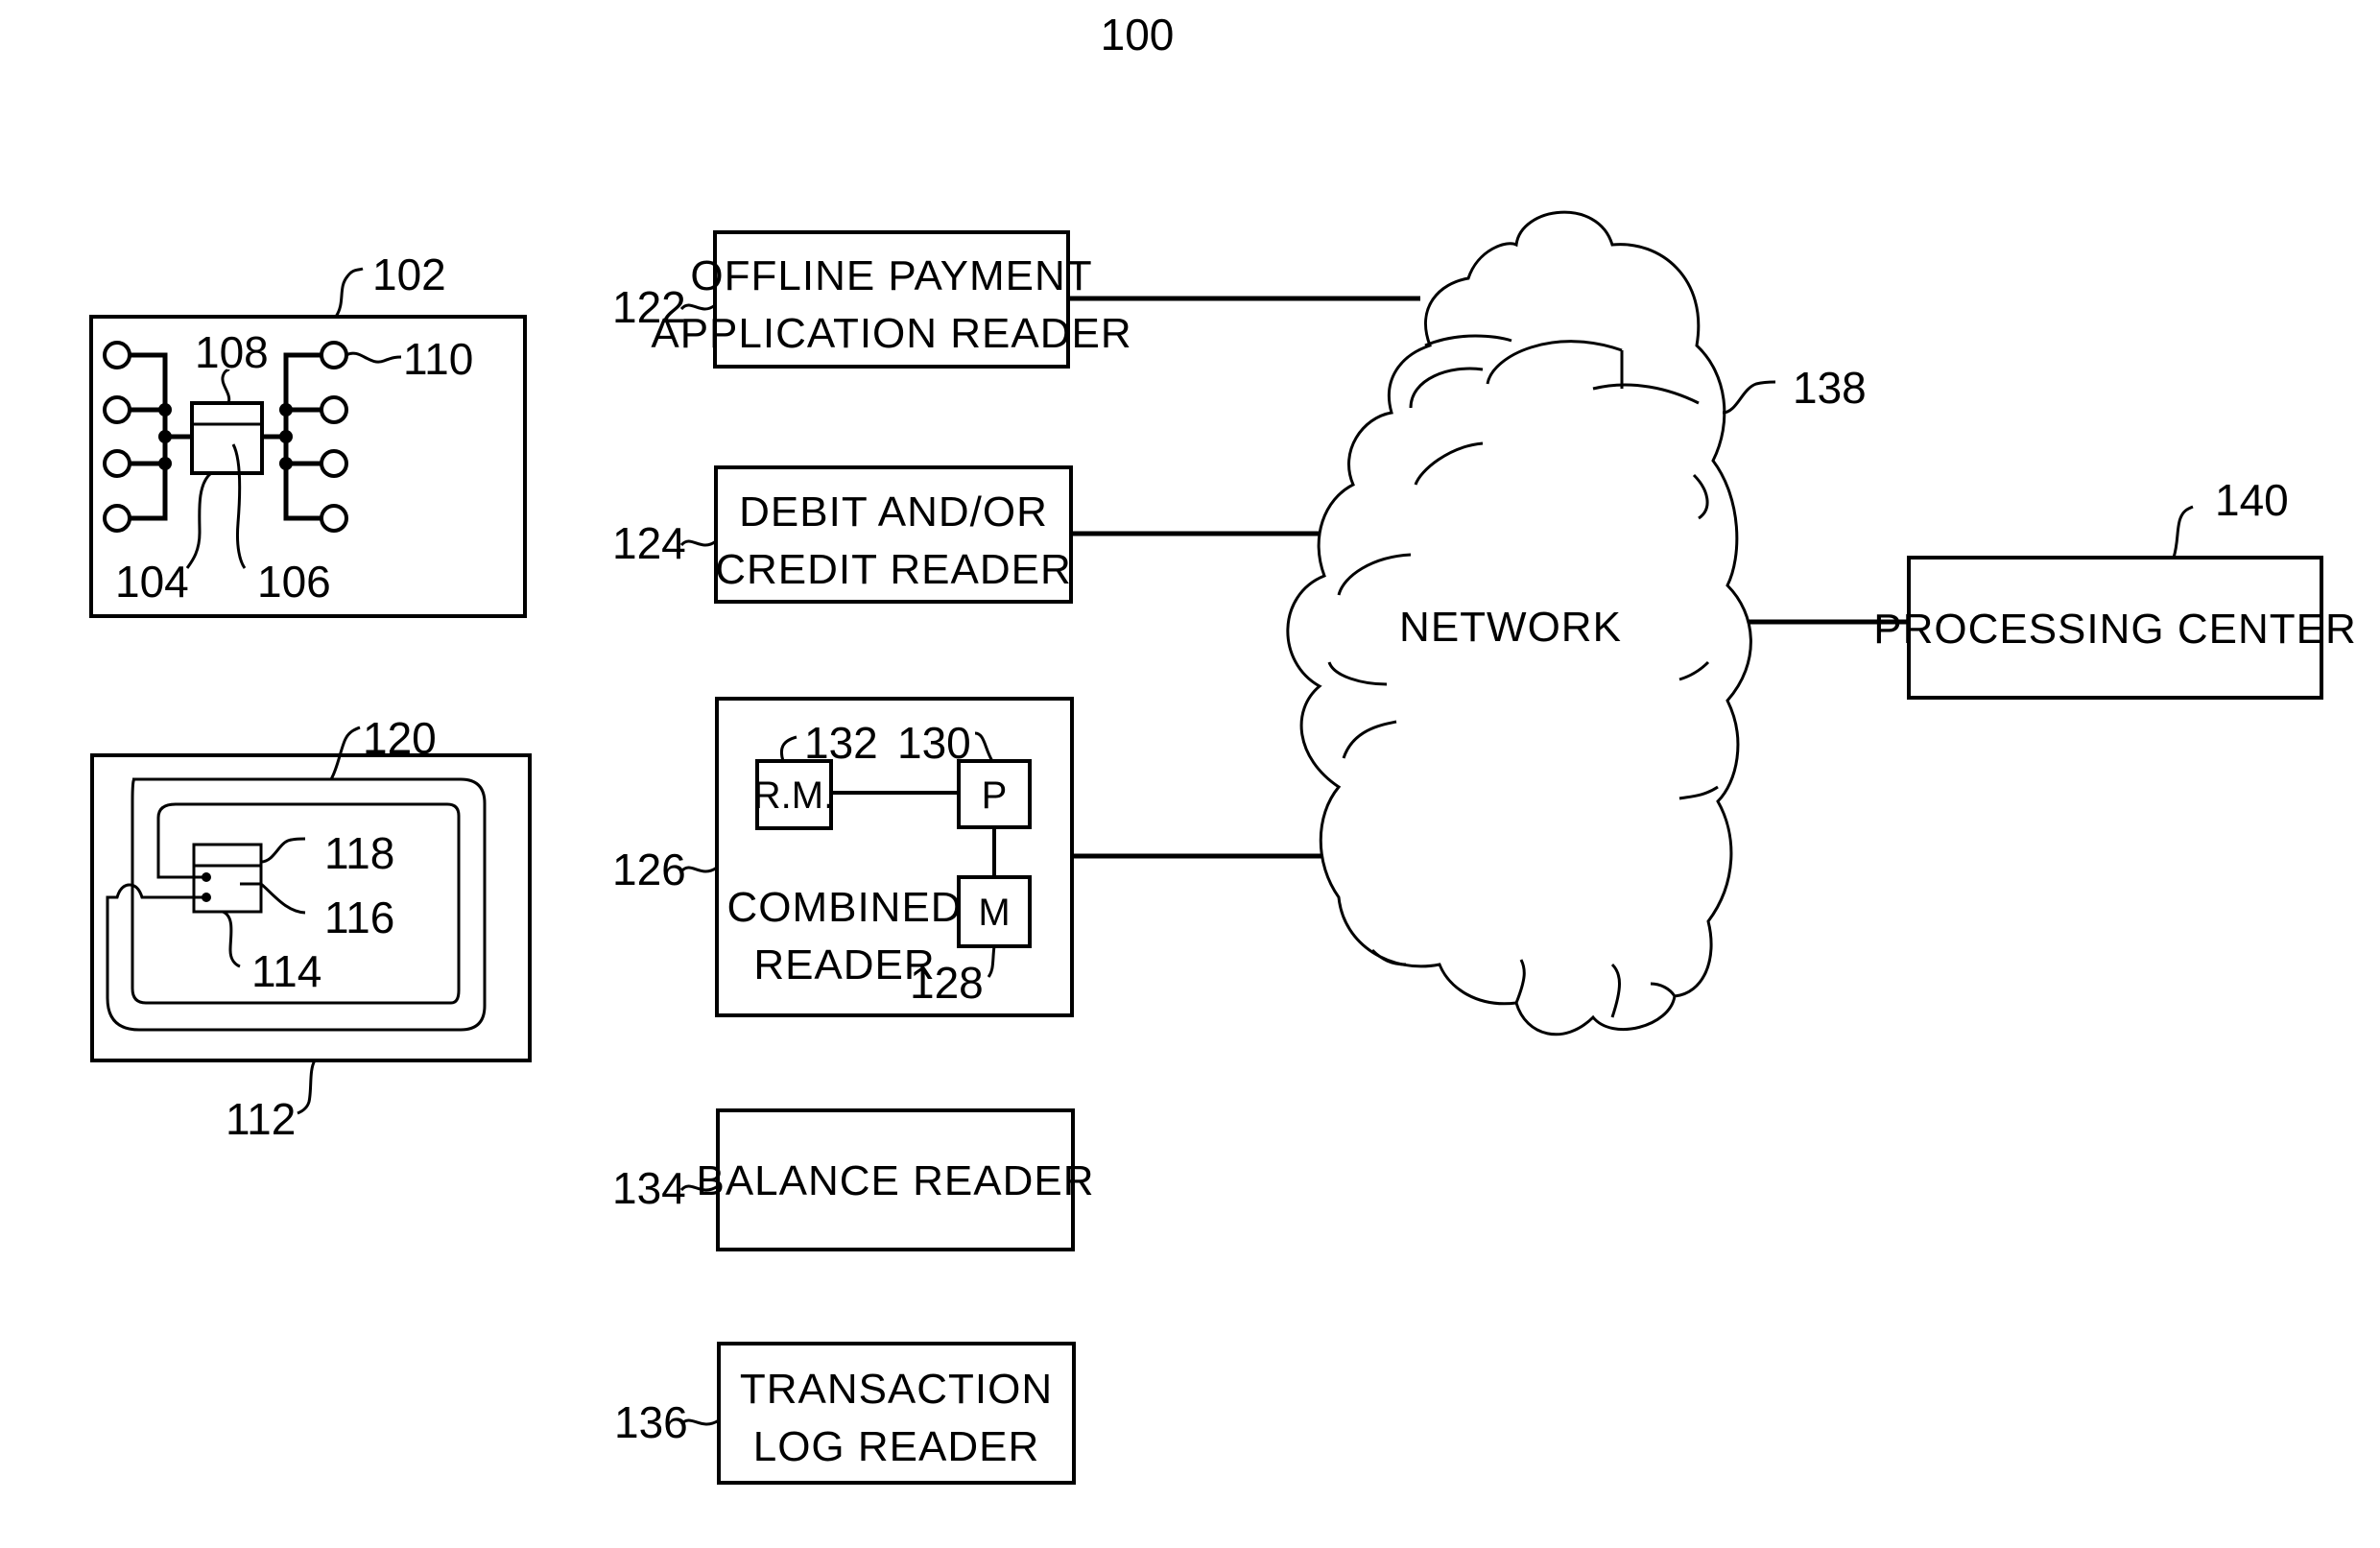 The width and height of the screenshot is (2380, 1548). What do you see at coordinates (897, 1389) in the screenshot?
I see `reader-136-line1: TRANSACTION` at bounding box center [897, 1389].